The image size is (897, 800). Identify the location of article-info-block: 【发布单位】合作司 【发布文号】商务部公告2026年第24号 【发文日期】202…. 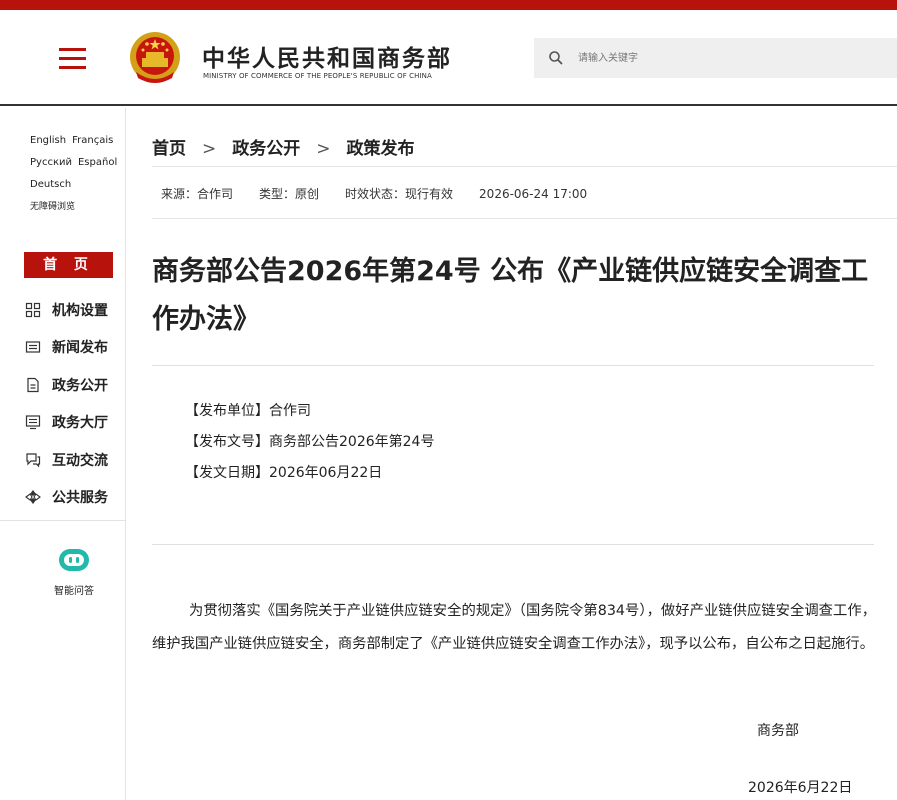
(309, 442).